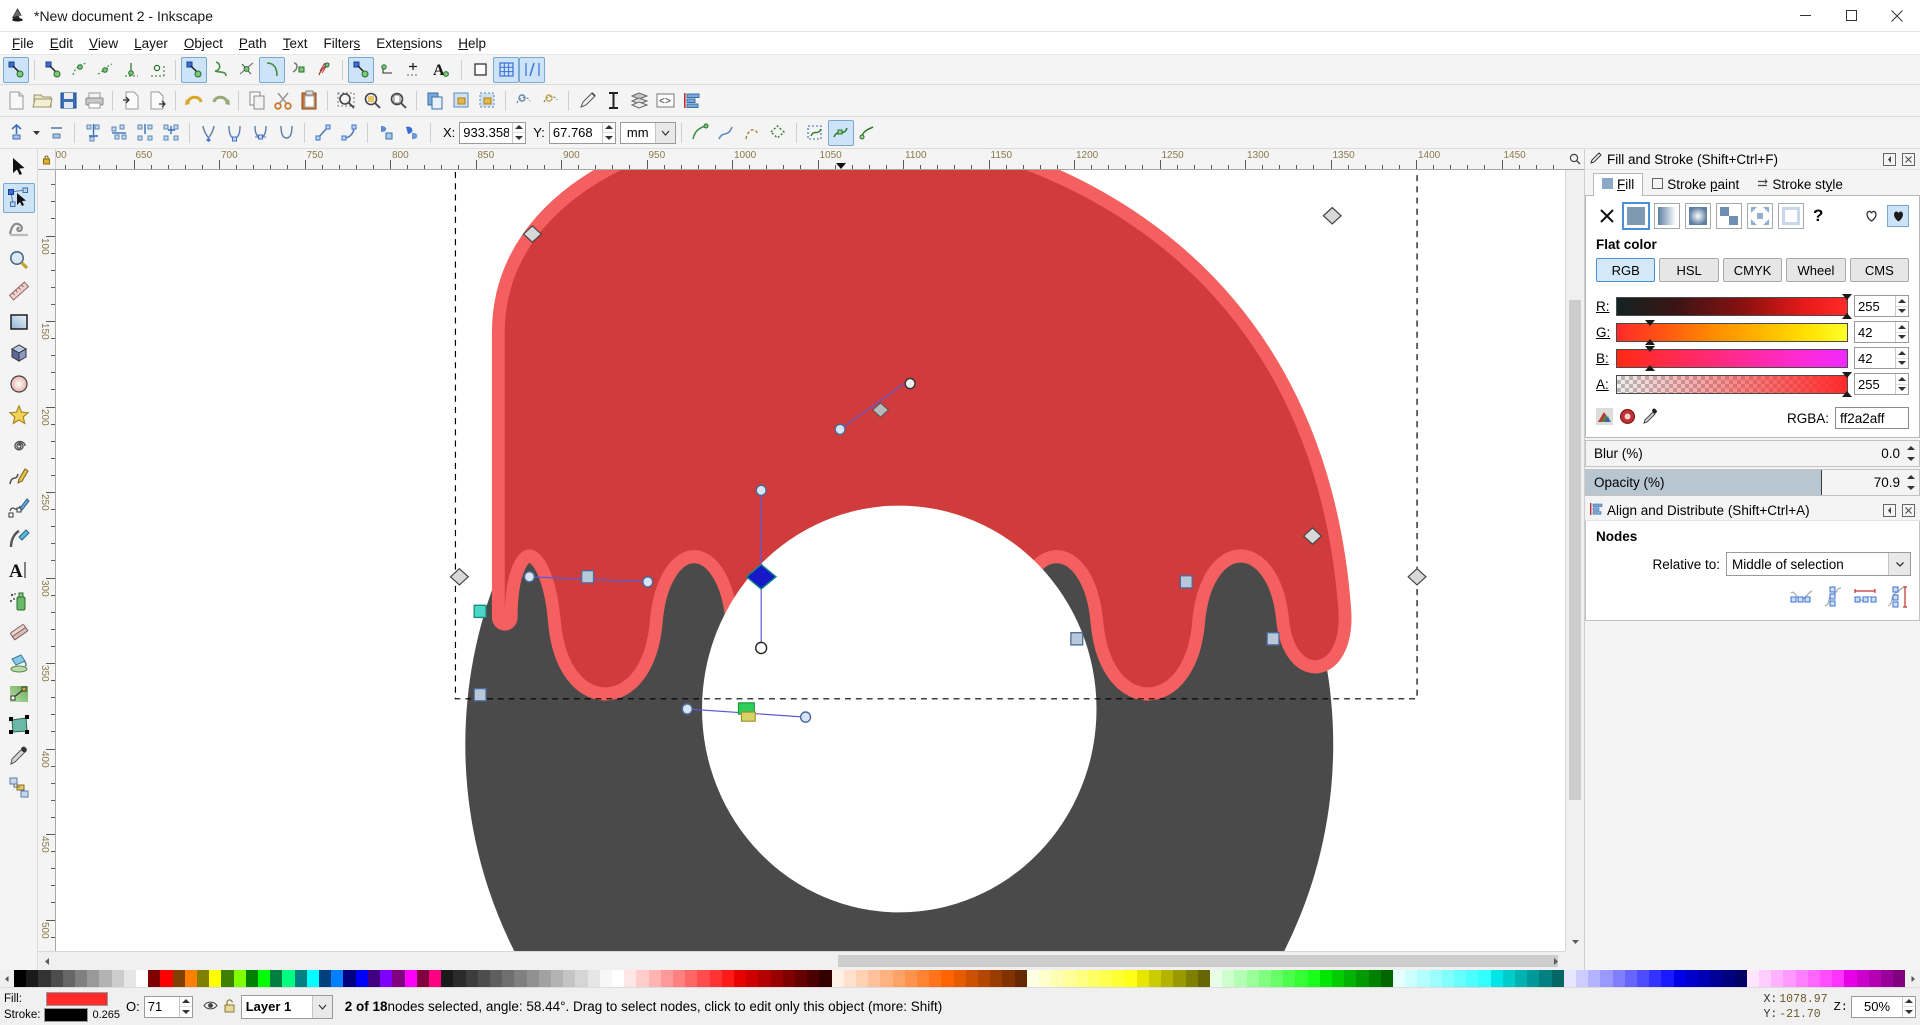 This screenshot has height=1025, width=1920. What do you see at coordinates (372, 101) in the screenshot?
I see `zoom-drawing-button` at bounding box center [372, 101].